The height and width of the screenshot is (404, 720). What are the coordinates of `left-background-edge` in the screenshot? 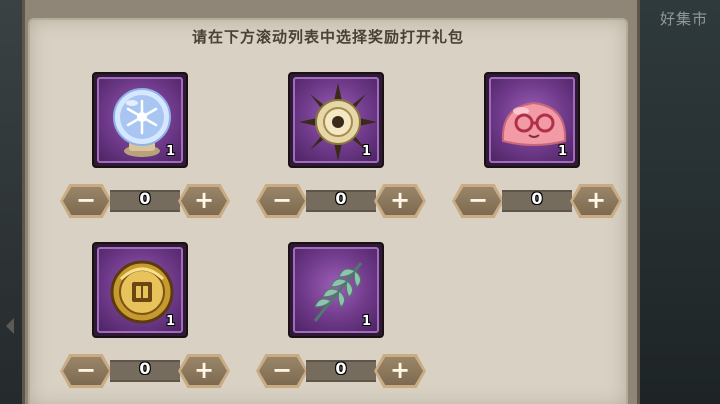 It's located at (11, 202).